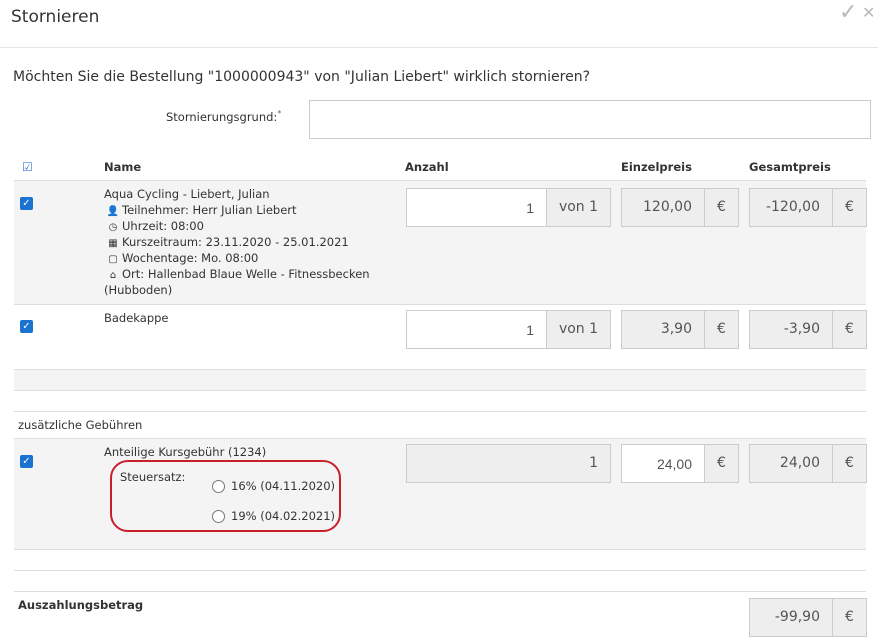  Describe the element at coordinates (790, 167) in the screenshot. I see `column-header-total-price: Gesamtpreis` at that location.